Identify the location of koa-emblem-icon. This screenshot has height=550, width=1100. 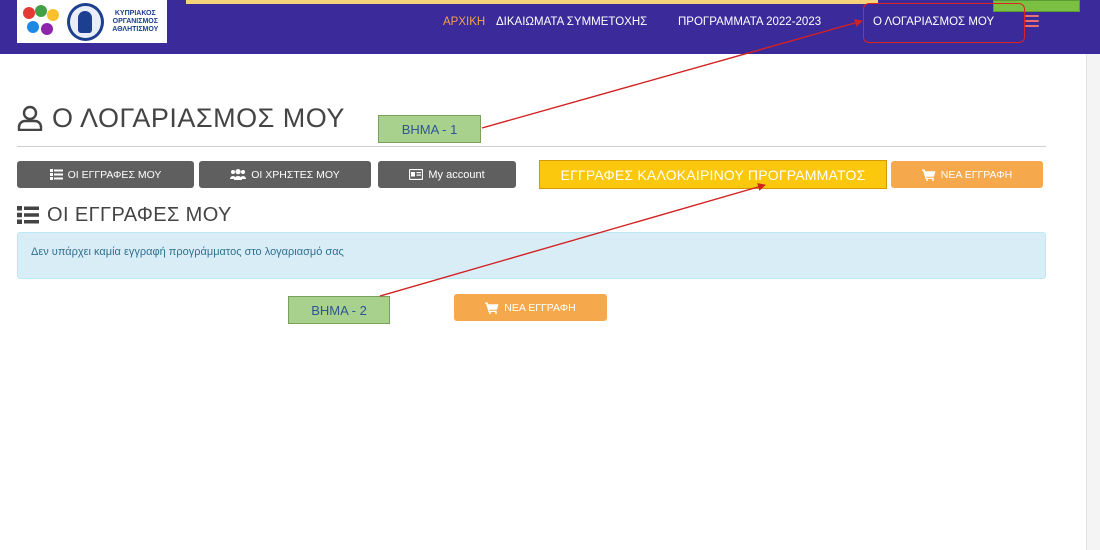
(85, 21).